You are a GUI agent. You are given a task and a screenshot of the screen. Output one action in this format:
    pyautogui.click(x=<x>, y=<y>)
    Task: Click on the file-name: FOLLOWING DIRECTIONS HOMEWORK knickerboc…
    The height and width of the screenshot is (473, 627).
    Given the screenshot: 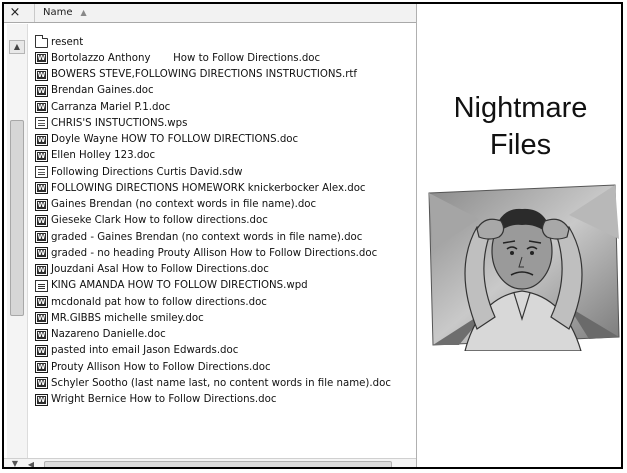 What is the action you would take?
    pyautogui.click(x=208, y=188)
    